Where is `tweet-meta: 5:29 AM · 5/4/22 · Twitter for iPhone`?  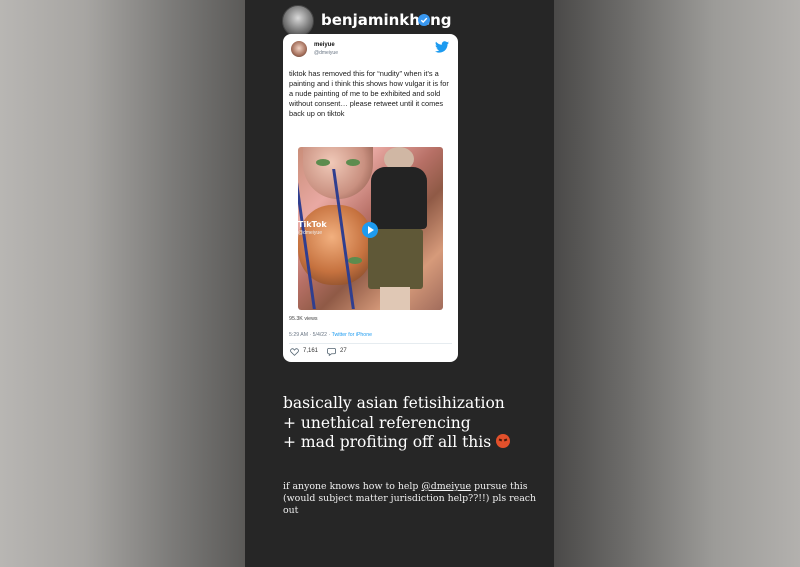
tweet-meta: 5:29 AM · 5/4/22 · Twitter for iPhone is located at coordinates (330, 335).